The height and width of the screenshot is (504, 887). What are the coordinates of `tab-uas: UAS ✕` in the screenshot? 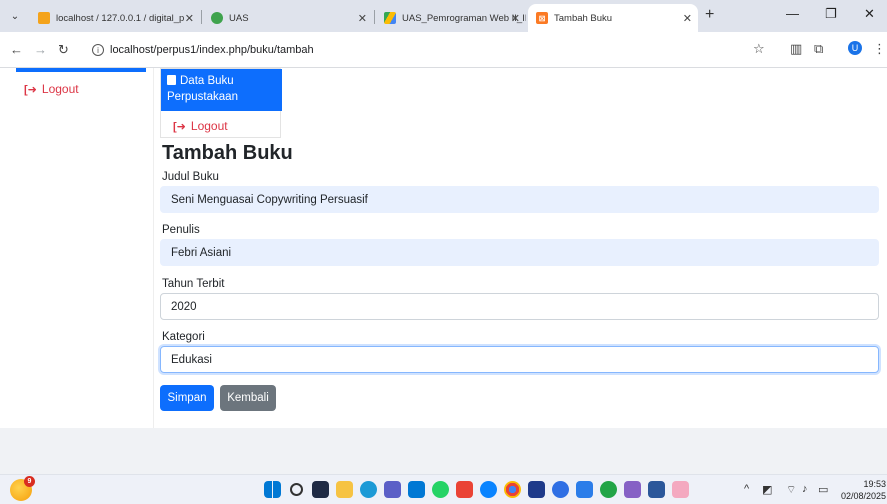 It's located at (288, 18).